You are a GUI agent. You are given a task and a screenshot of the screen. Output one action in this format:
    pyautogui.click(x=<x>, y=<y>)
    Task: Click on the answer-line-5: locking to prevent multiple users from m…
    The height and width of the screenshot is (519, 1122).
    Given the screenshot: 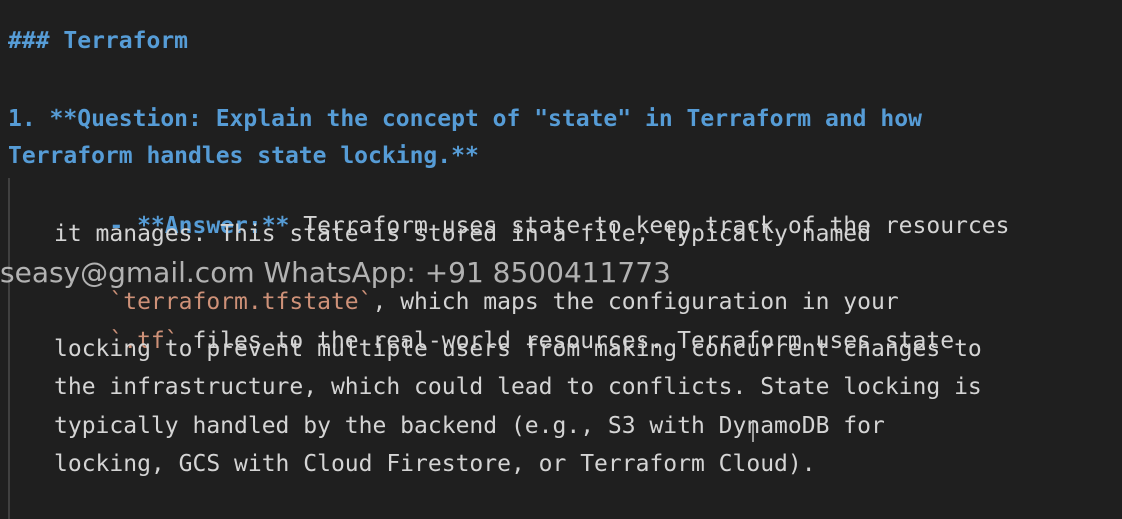 What is the action you would take?
    pyautogui.click(x=518, y=349)
    